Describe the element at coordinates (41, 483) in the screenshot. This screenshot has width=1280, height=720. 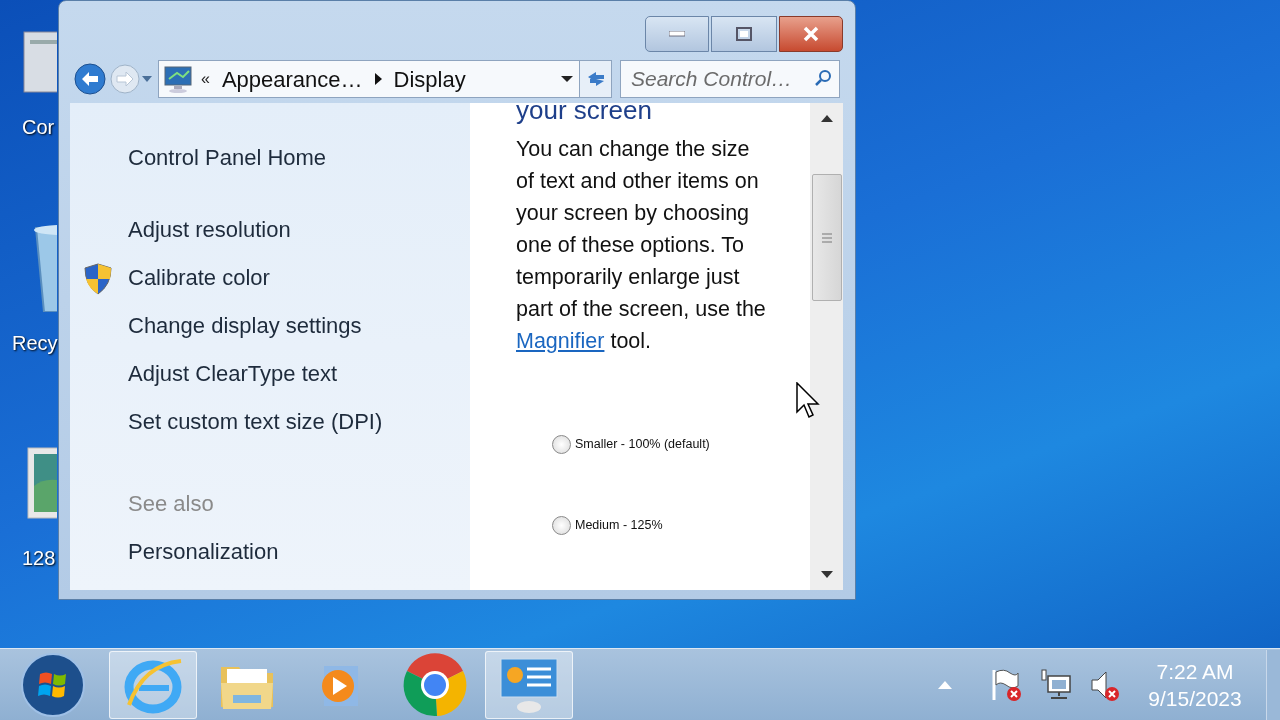
I see `image-icon` at that location.